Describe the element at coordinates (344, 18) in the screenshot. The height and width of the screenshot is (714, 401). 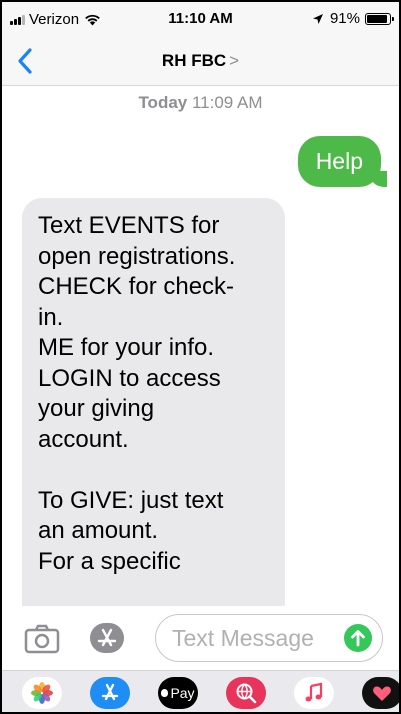
I see `battery-percent: 91%` at that location.